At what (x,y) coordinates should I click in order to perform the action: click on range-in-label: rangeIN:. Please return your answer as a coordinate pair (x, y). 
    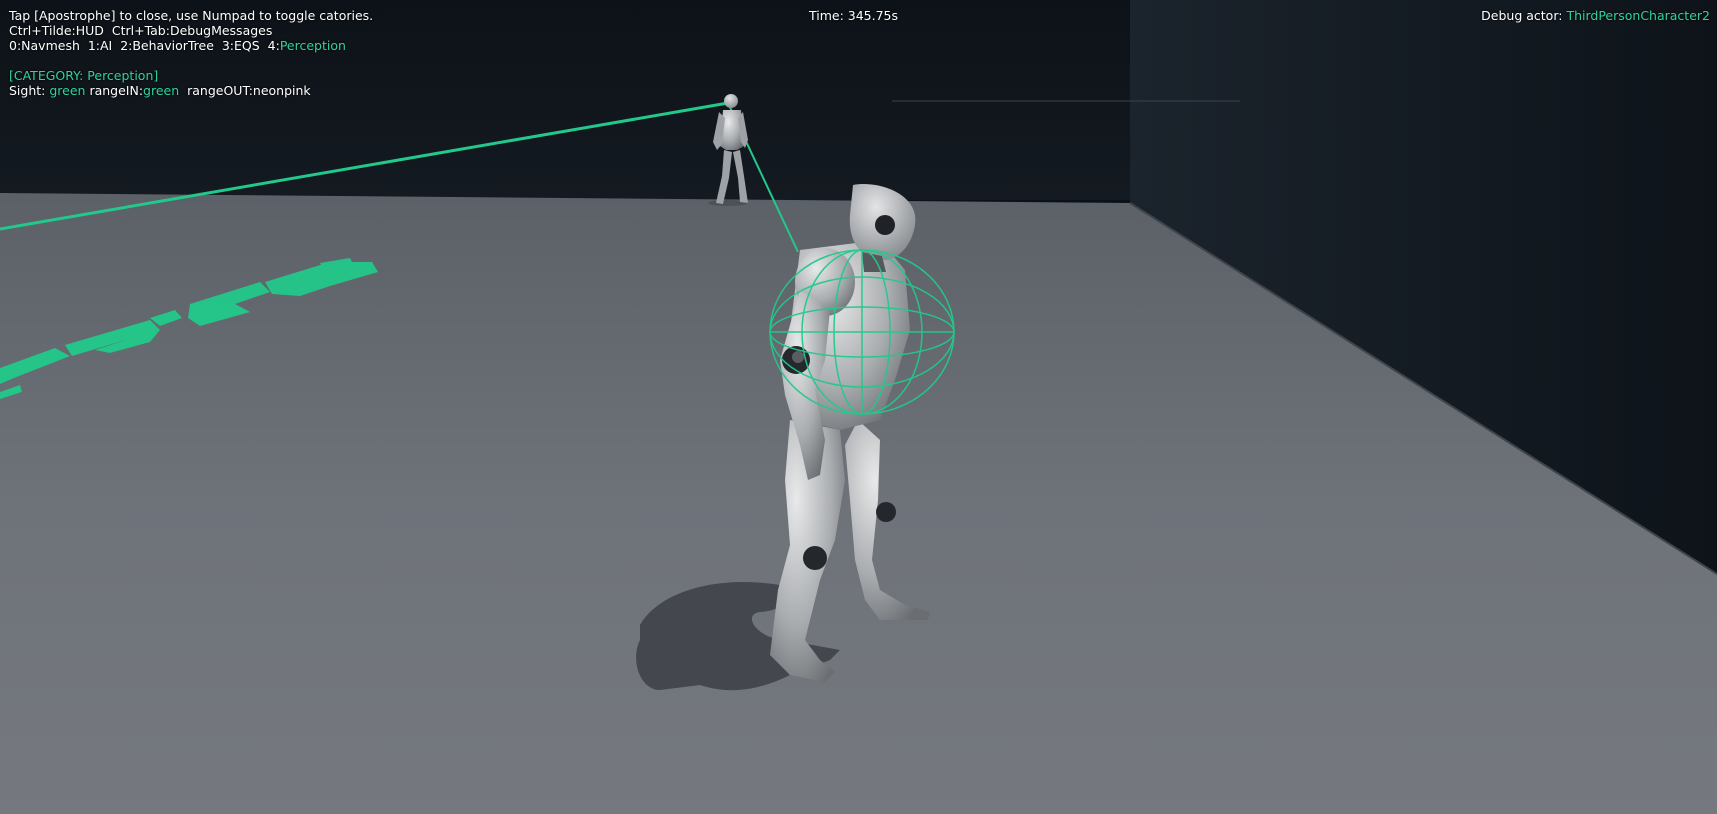
    Looking at the image, I should click on (114, 90).